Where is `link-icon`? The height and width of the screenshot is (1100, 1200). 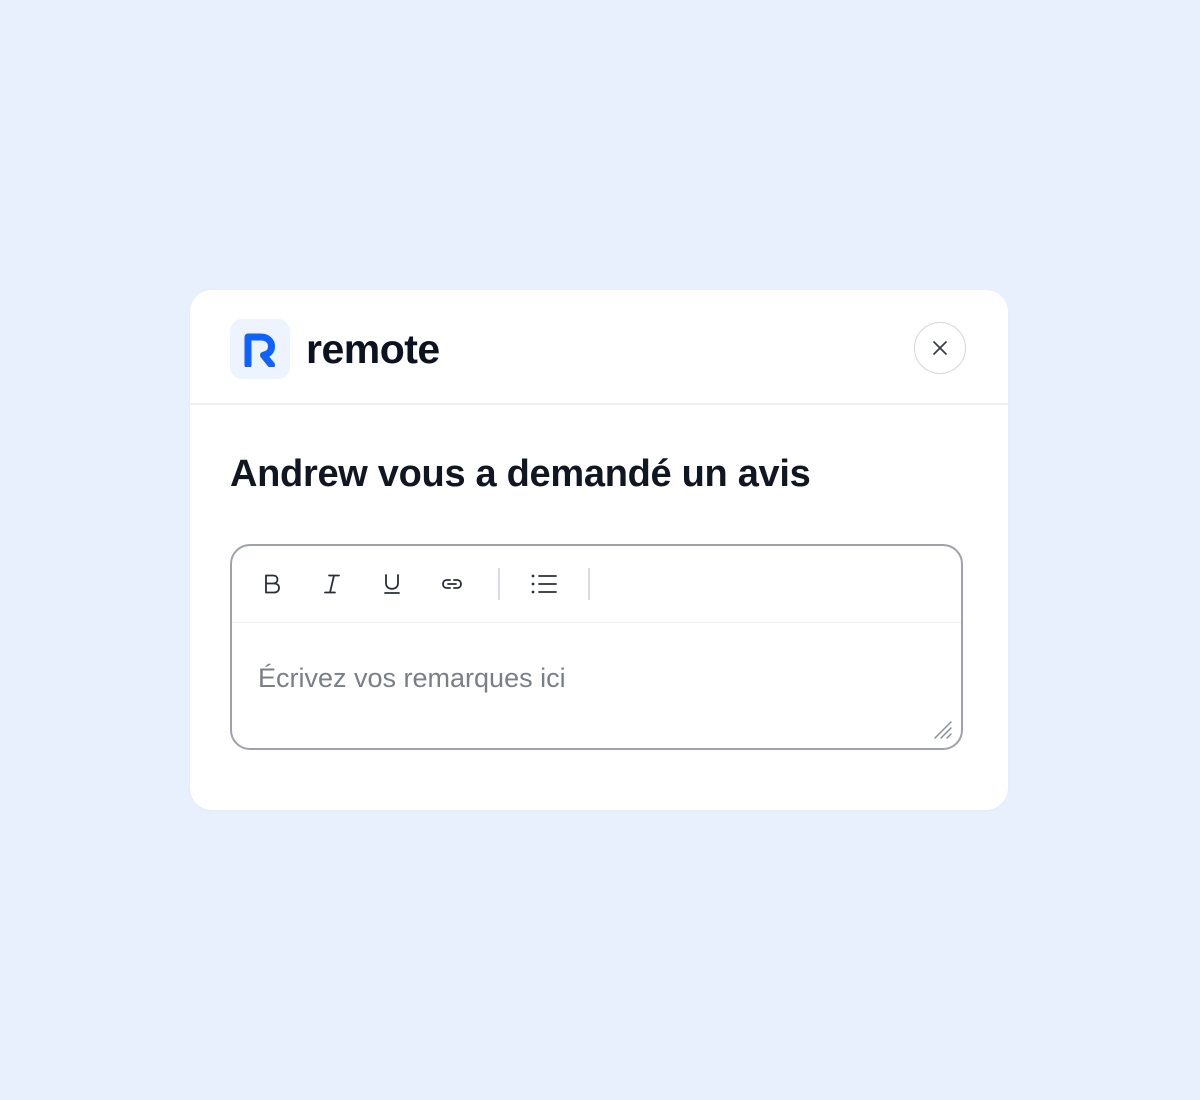
link-icon is located at coordinates (452, 584).